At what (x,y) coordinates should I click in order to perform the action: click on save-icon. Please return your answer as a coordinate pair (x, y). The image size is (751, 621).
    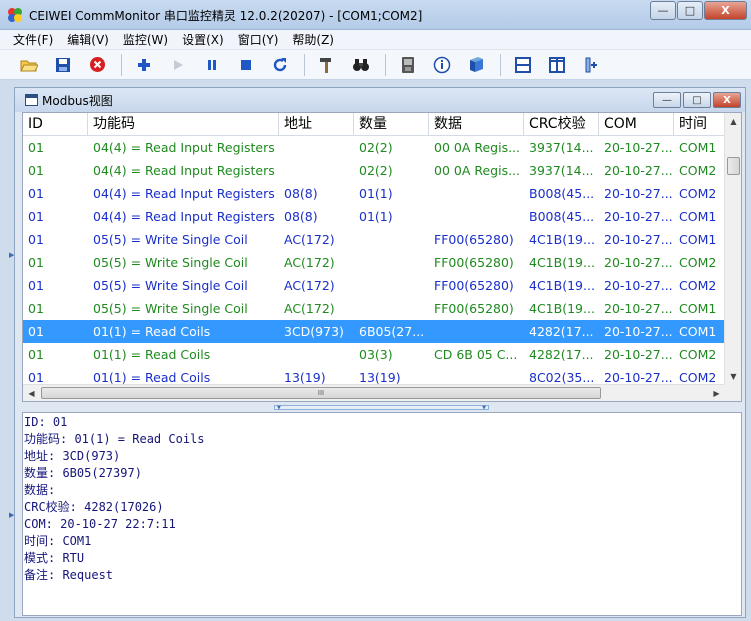
    Looking at the image, I should click on (63, 65).